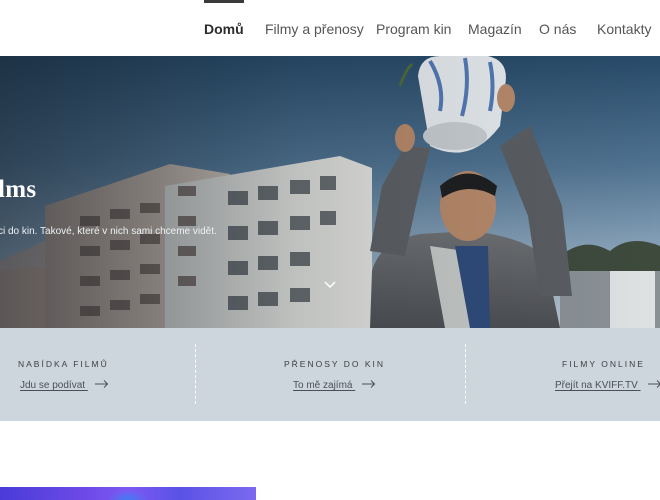 This screenshot has width=660, height=500. I want to click on hero-title: lms, so click(18, 189).